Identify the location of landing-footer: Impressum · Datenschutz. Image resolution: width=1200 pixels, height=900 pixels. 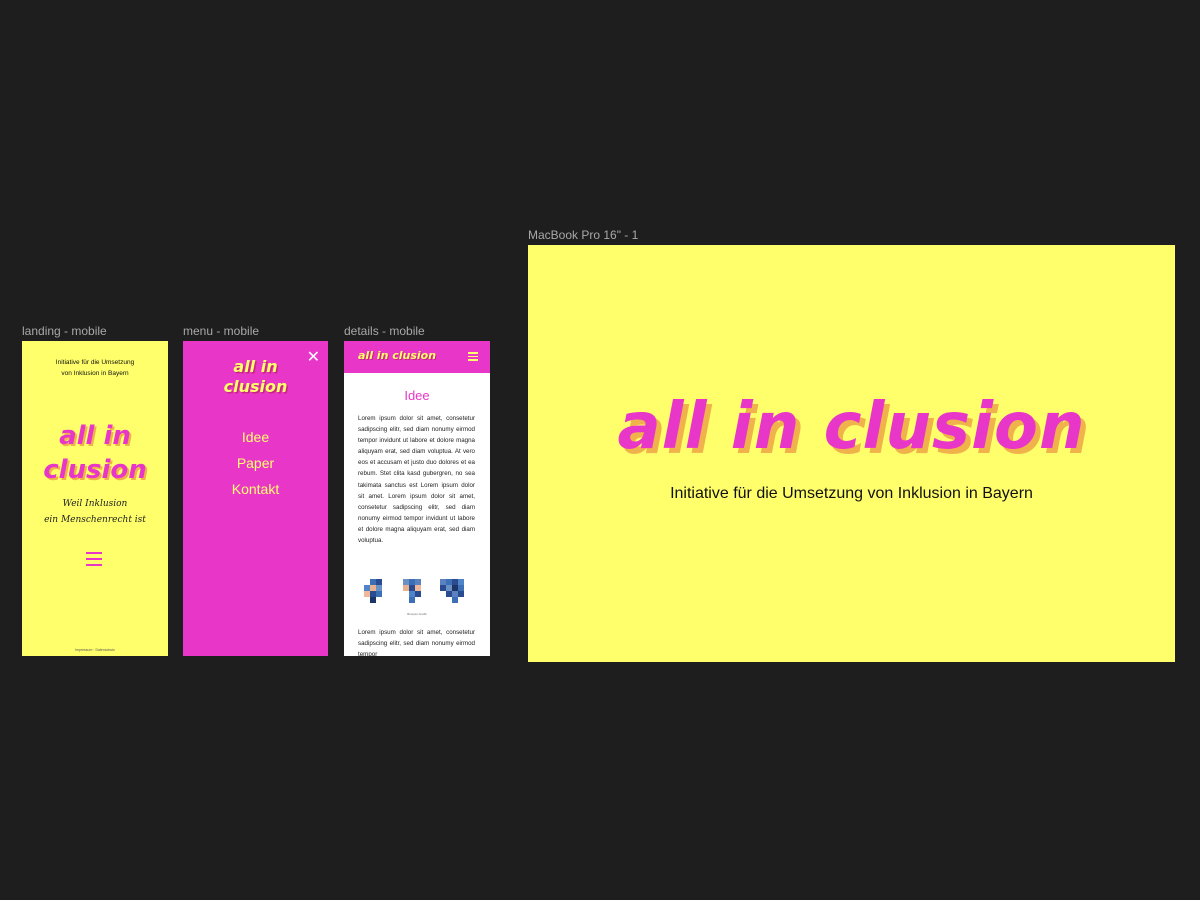
(95, 650).